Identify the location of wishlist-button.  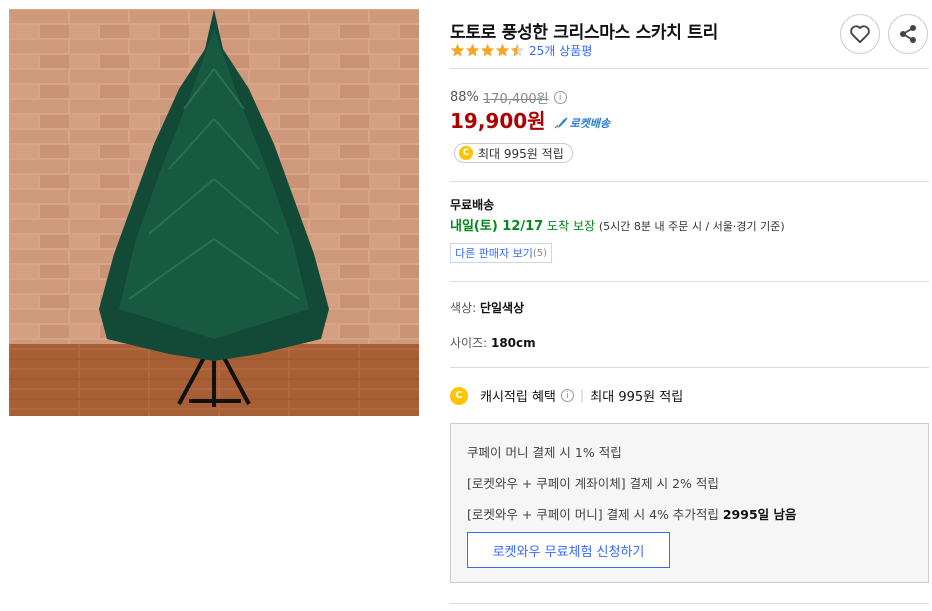
(860, 34).